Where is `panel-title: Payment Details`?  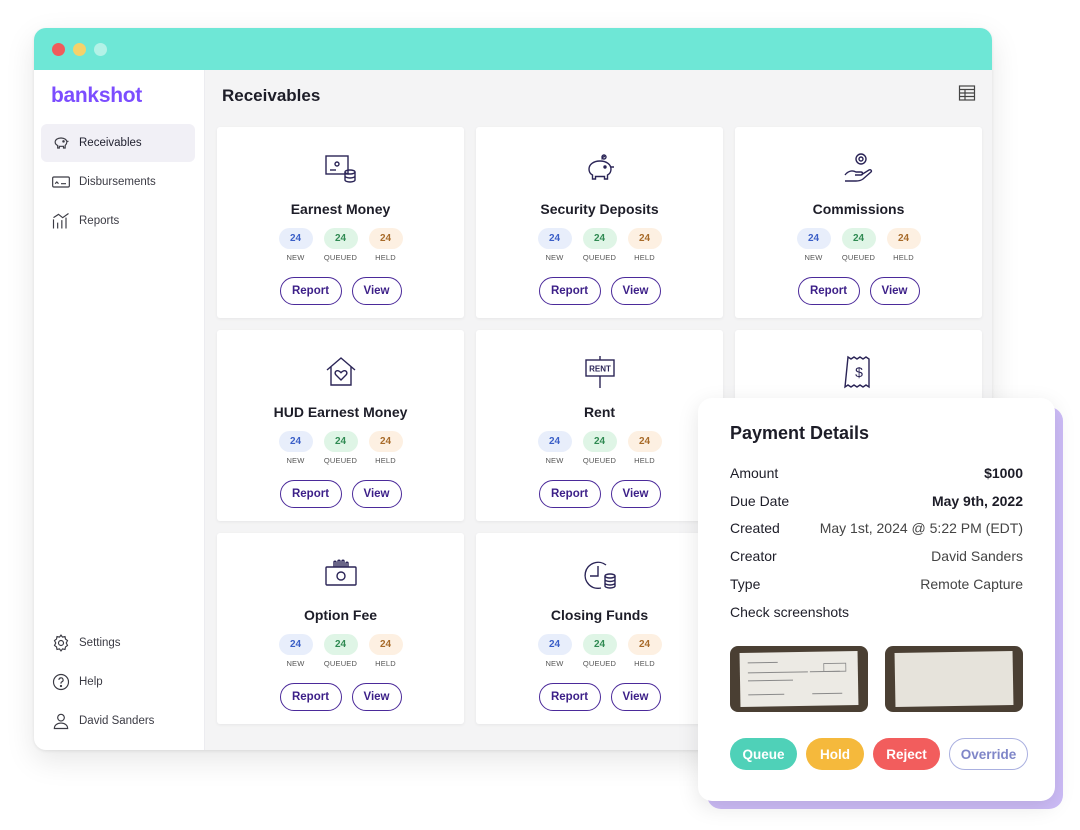 panel-title: Payment Details is located at coordinates (800, 433).